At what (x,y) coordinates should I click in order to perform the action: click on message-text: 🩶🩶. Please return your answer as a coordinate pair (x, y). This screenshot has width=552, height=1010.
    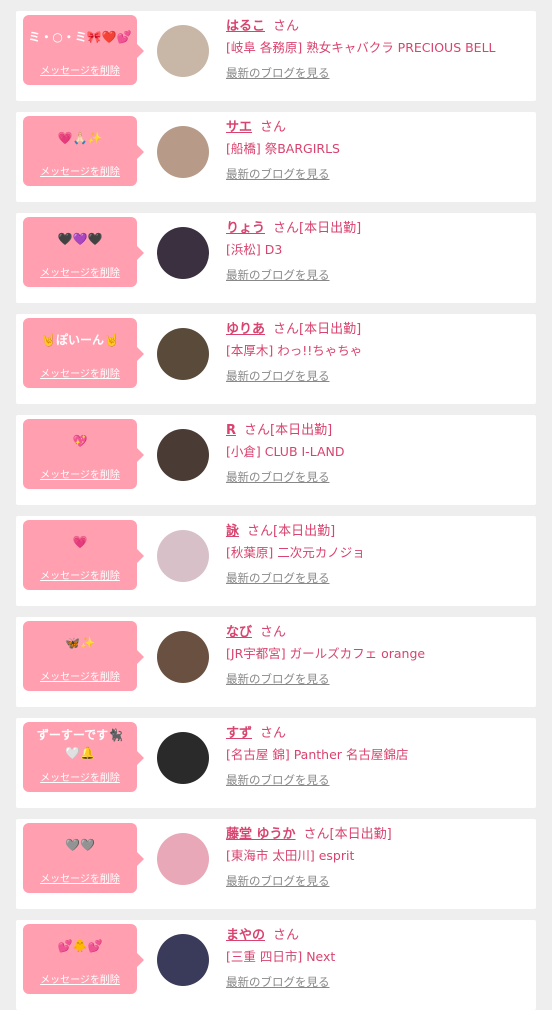
    Looking at the image, I should click on (80, 845).